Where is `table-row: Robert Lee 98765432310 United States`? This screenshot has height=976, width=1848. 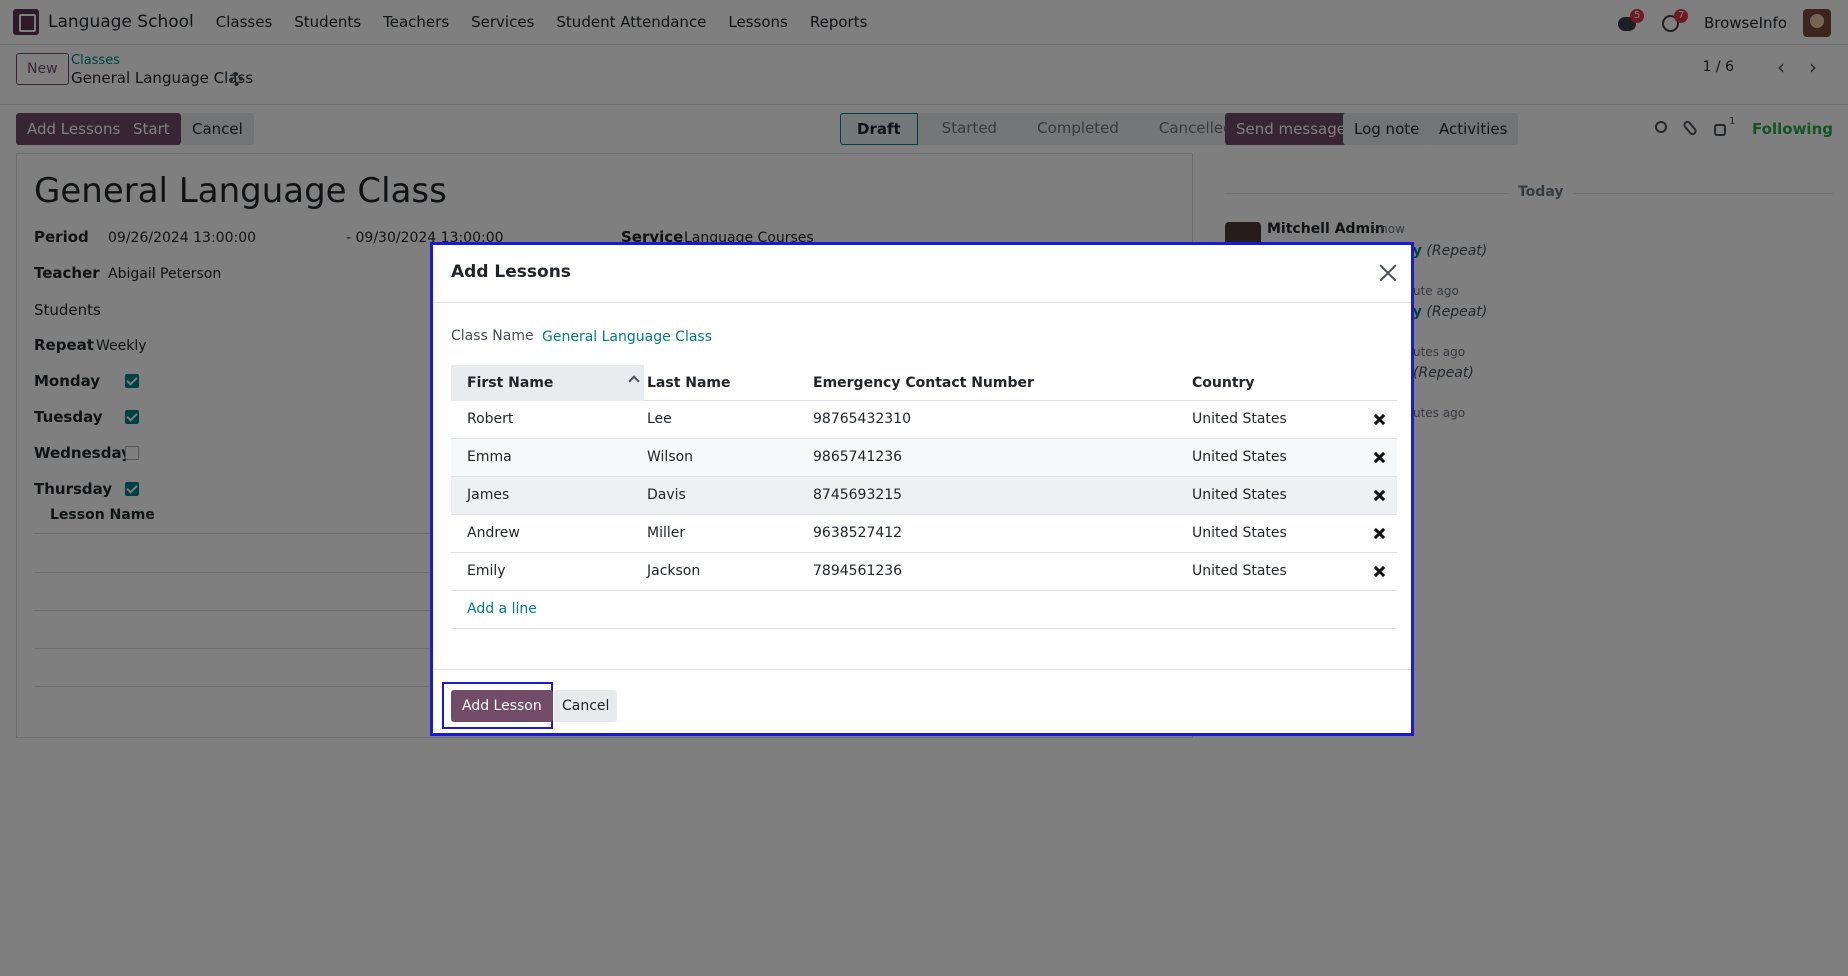
table-row: Robert Lee 98765432310 United States is located at coordinates (924, 420).